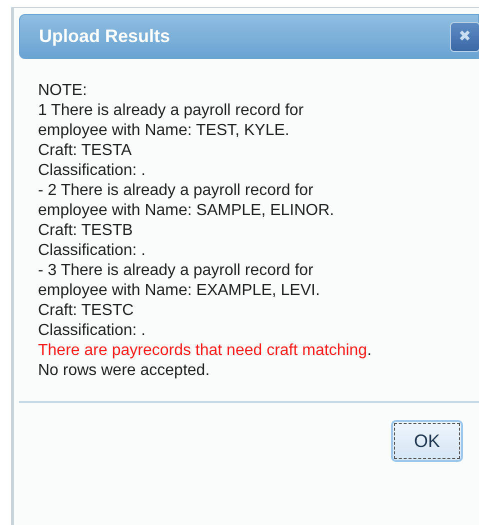 This screenshot has height=525, width=479. What do you see at coordinates (187, 211) in the screenshot?
I see `message-line: employee with Name: SAMPLE, ELINOR.` at bounding box center [187, 211].